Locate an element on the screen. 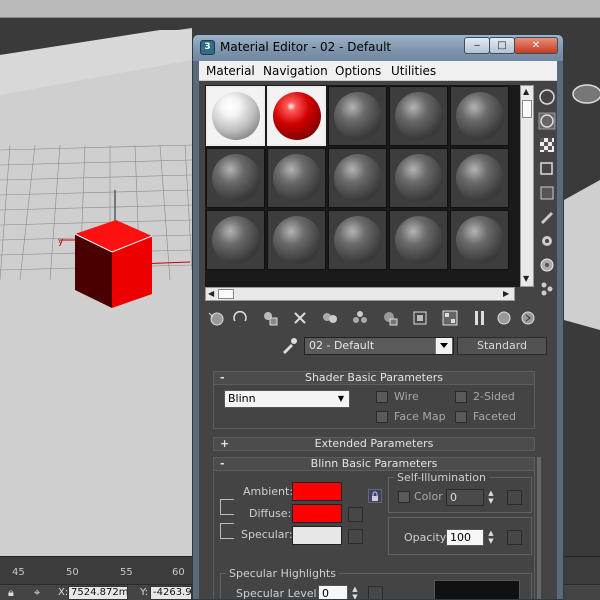  slots-vertical-scrollbar: ▲ ▼ is located at coordinates (527, 186).